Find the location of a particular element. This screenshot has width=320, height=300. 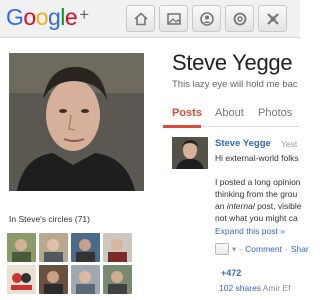

post-text-line: I posted a long opinion is located at coordinates (258, 182).